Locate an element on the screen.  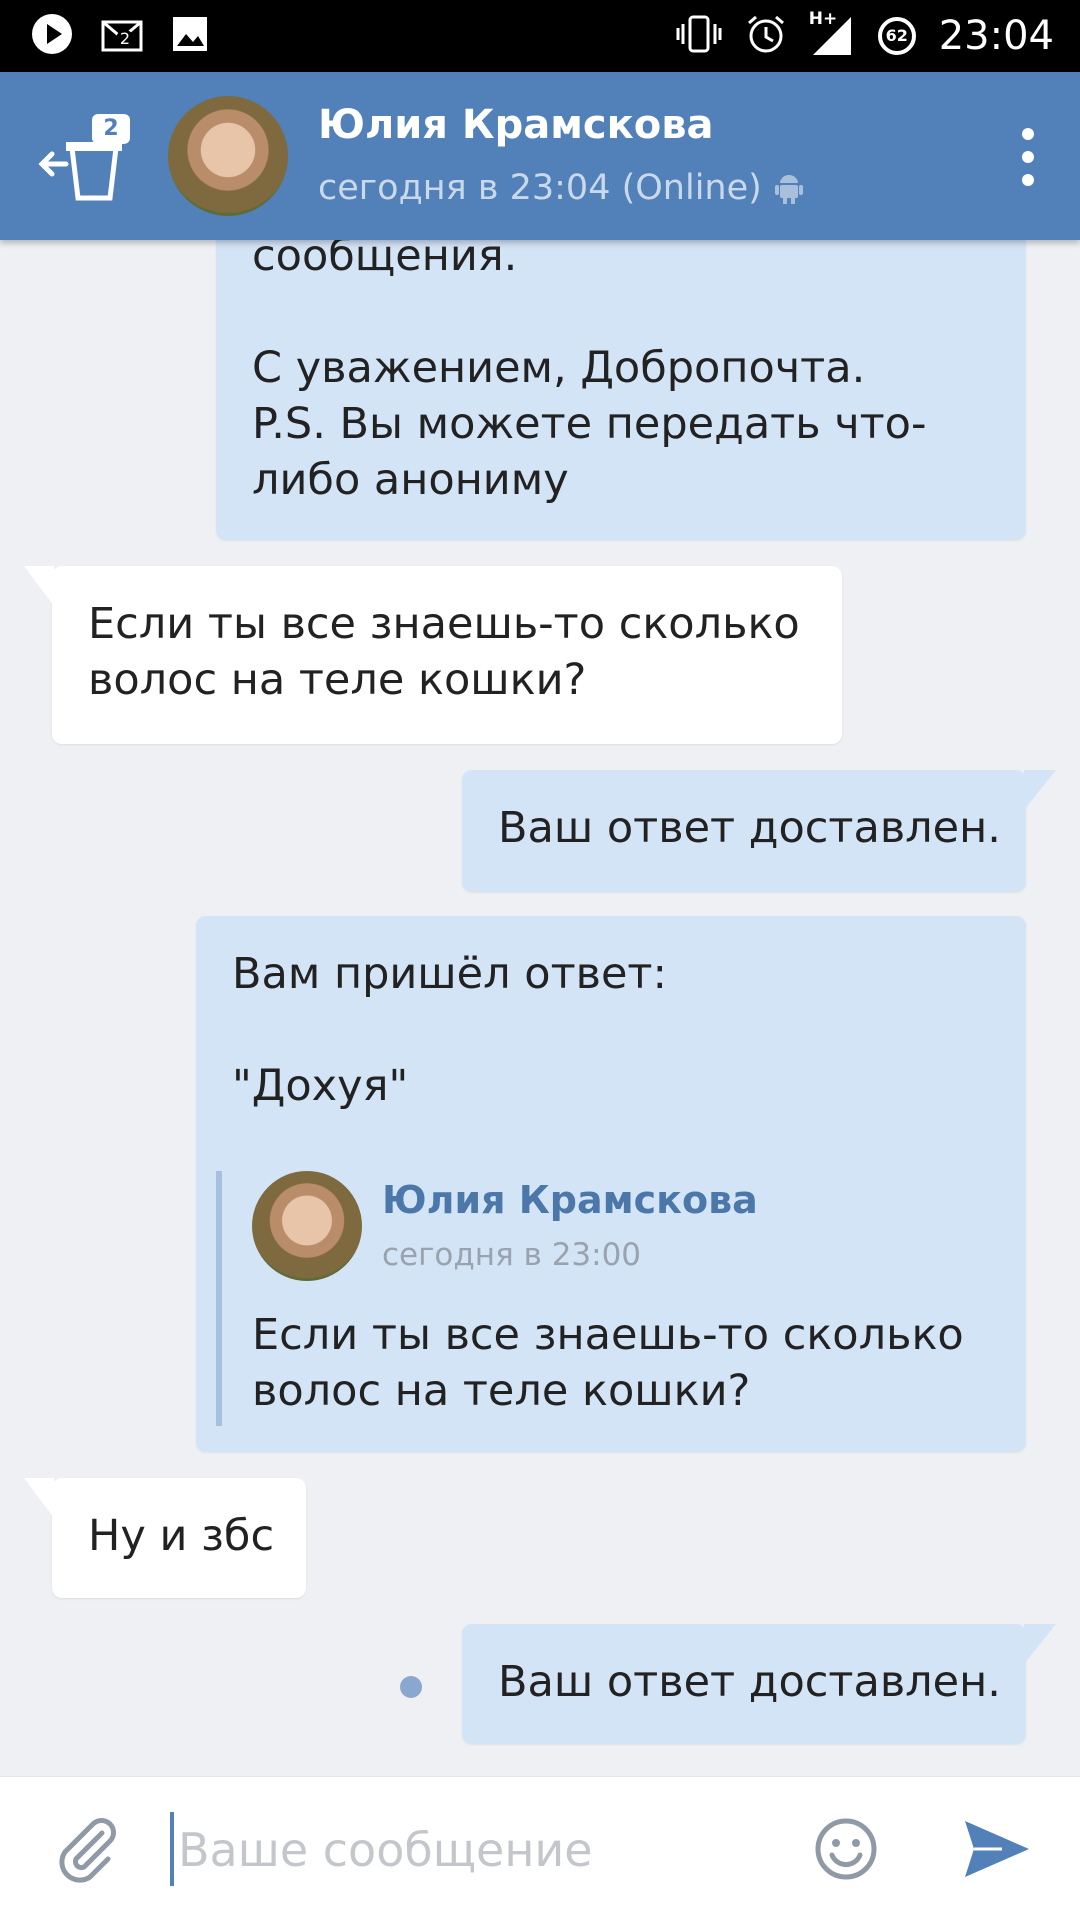
signal-icon: H+ is located at coordinates (832, 33).